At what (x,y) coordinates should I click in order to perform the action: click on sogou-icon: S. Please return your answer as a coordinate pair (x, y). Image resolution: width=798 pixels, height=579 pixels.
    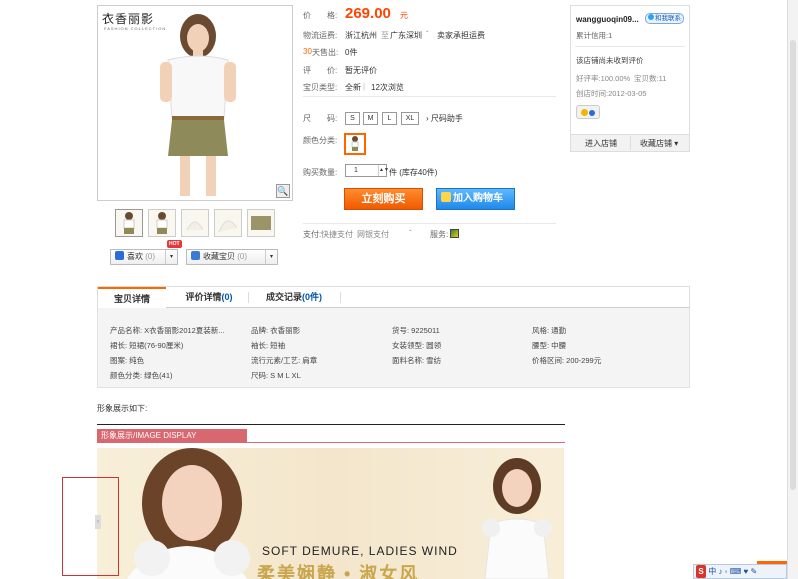
    Looking at the image, I should click on (701, 571).